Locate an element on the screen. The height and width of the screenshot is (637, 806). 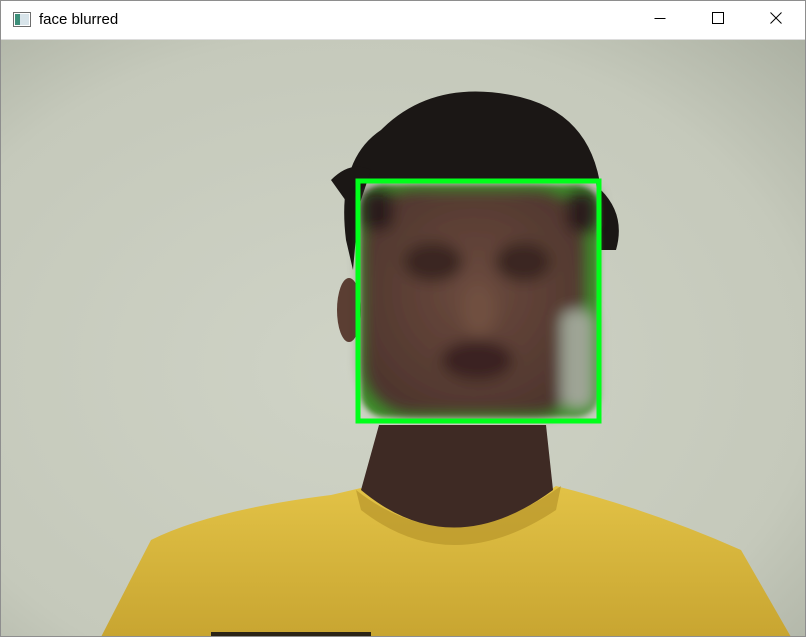
close-button is located at coordinates (776, 20).